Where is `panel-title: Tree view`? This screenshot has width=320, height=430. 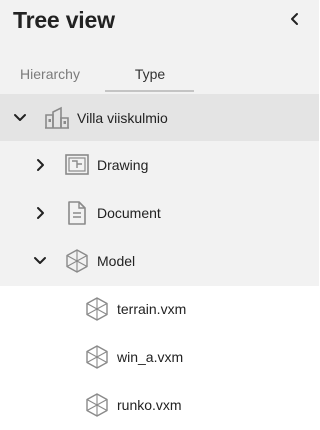 panel-title: Tree view is located at coordinates (64, 20).